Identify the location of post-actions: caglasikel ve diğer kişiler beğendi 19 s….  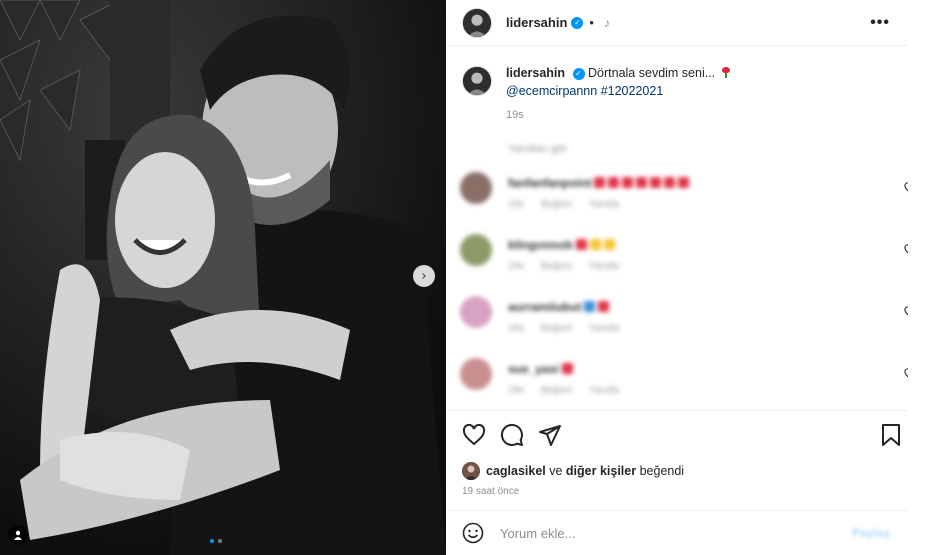
(677, 460).